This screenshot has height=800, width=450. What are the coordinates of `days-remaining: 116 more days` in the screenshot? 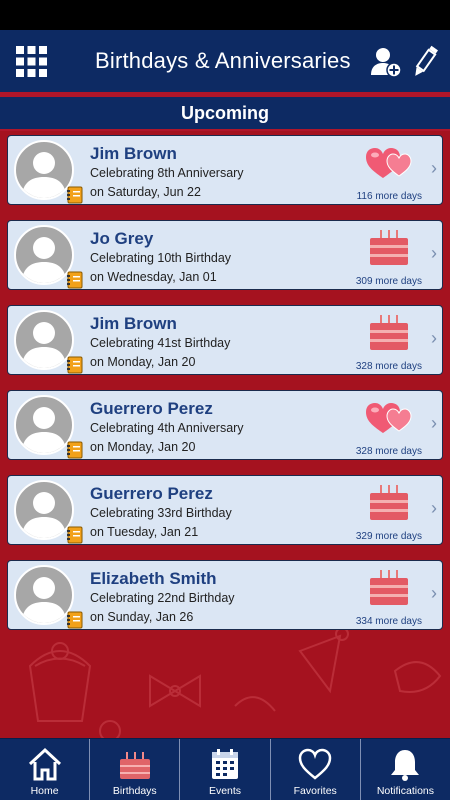 It's located at (389, 196).